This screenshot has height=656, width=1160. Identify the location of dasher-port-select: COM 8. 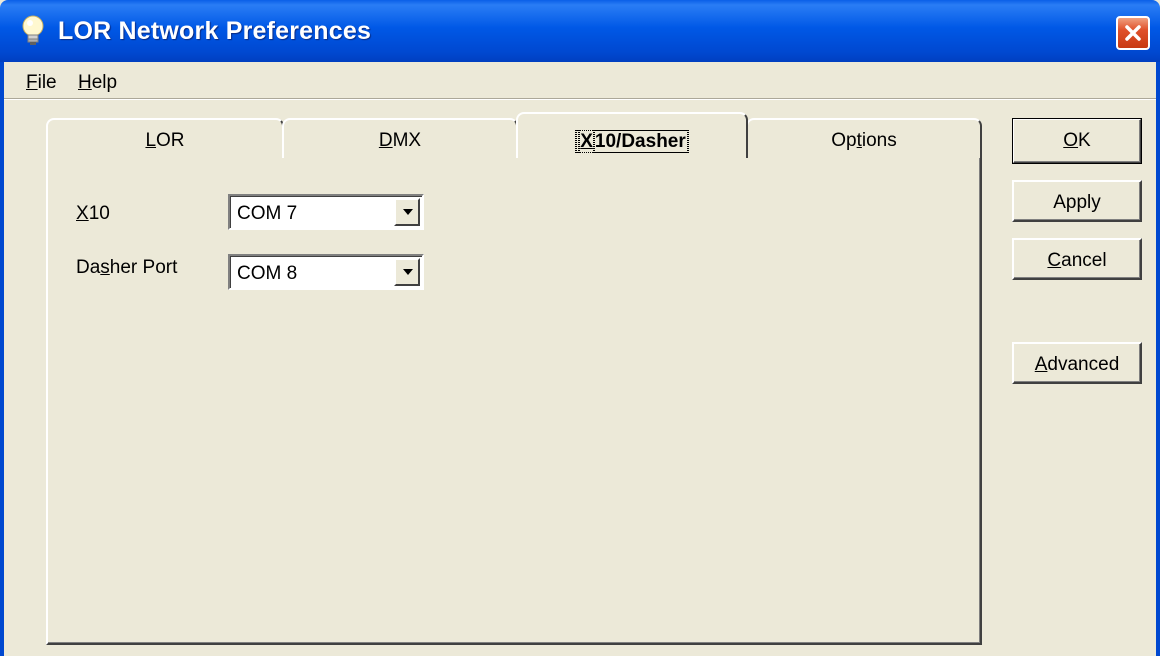
(326, 272).